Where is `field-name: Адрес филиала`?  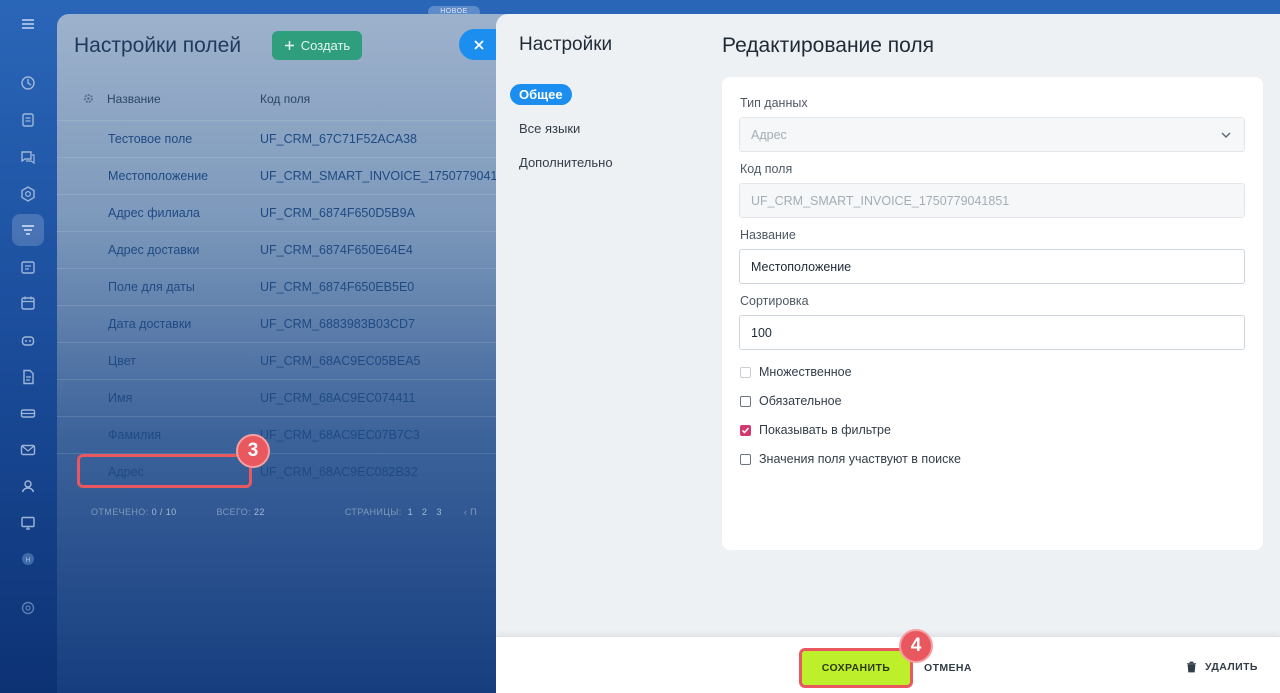 field-name: Адрес филиала is located at coordinates (154, 213).